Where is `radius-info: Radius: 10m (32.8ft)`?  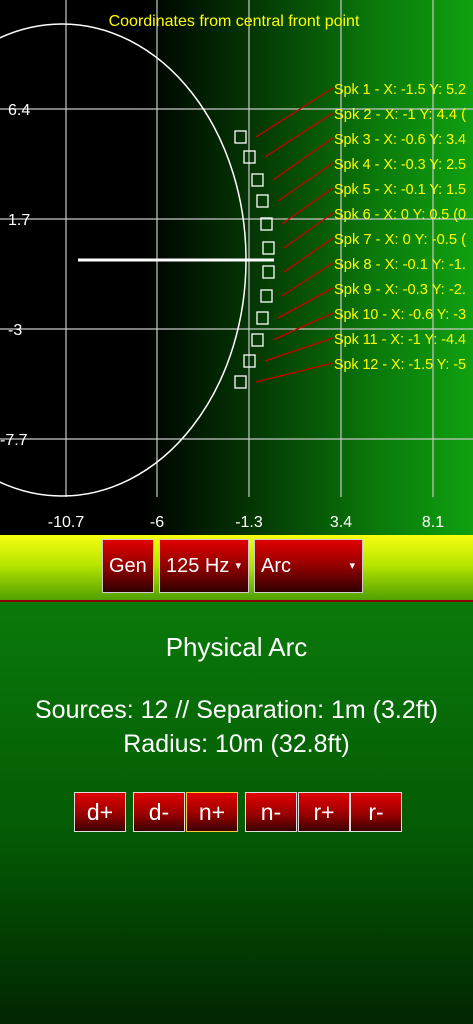
radius-info: Radius: 10m (32.8ft) is located at coordinates (236, 744).